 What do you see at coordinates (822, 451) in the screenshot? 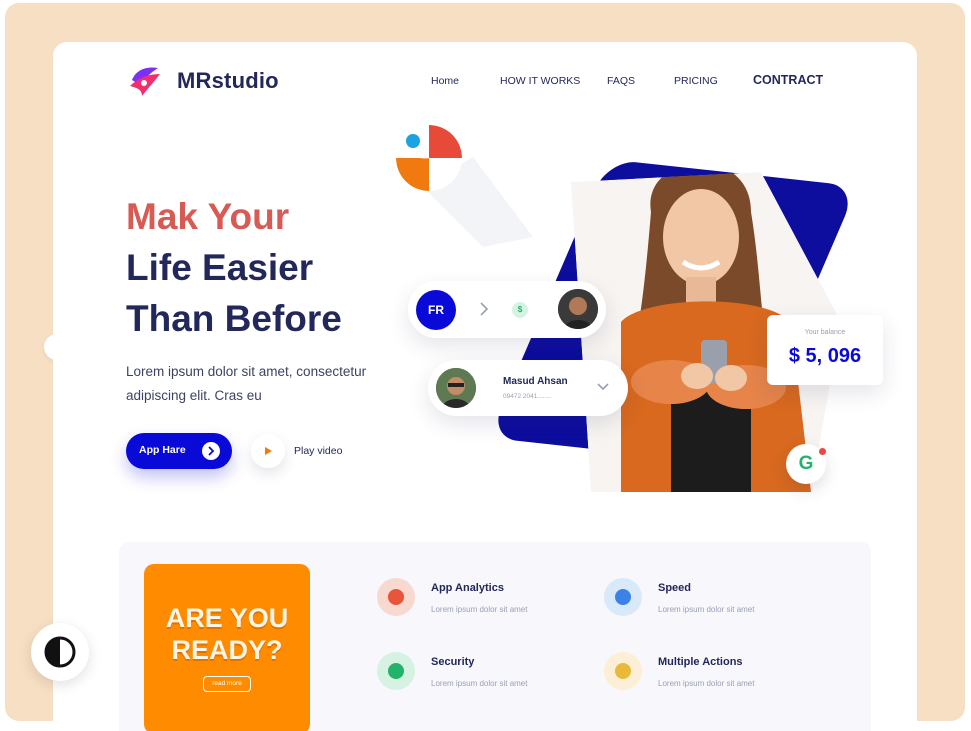
I see `notification-dot` at bounding box center [822, 451].